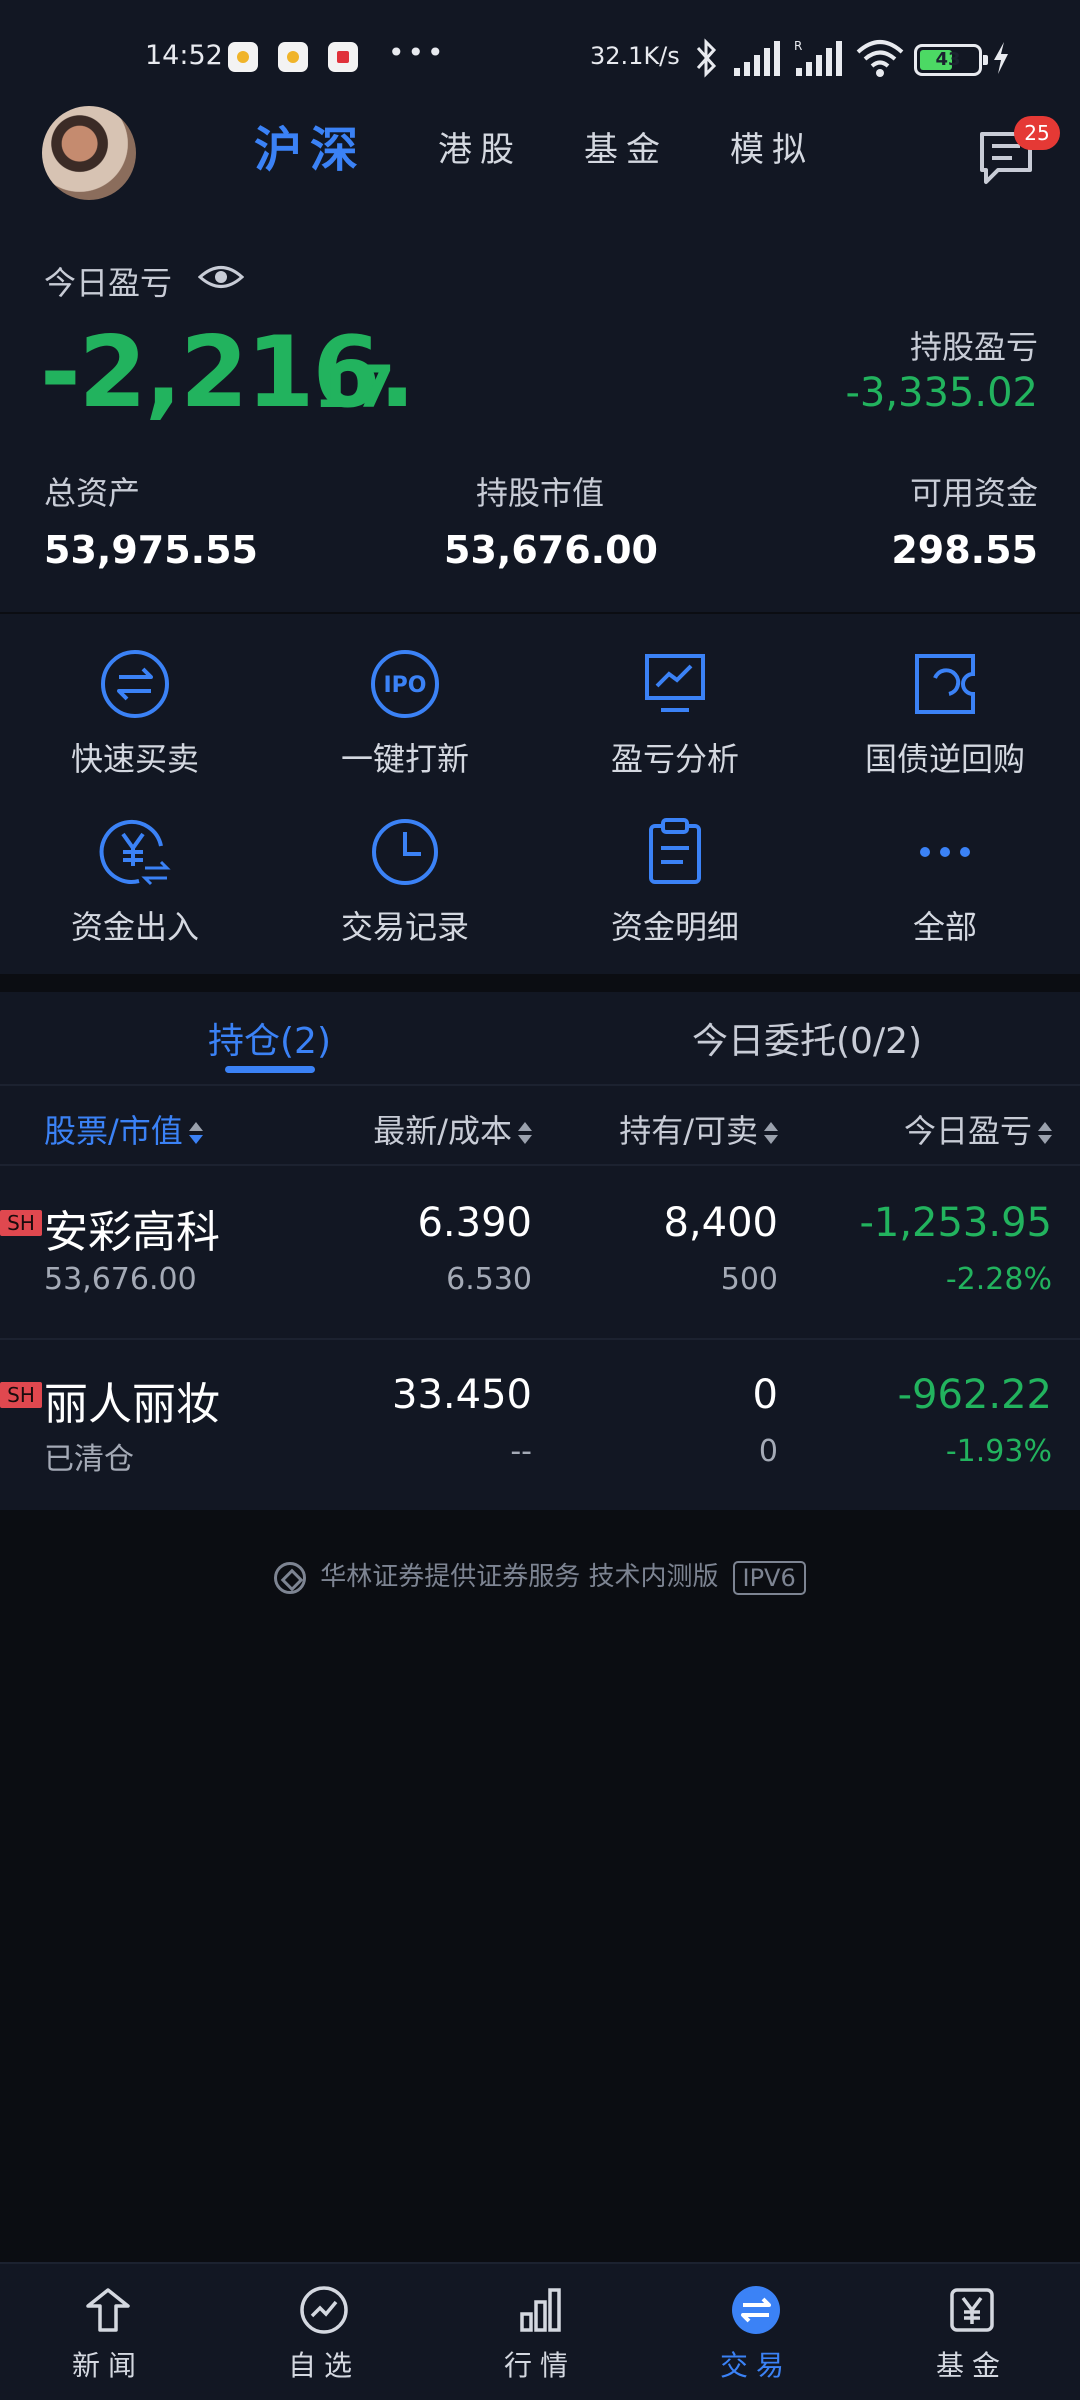 Image resolution: width=1080 pixels, height=2400 pixels. I want to click on shortcut-label: 全部, so click(944, 927).